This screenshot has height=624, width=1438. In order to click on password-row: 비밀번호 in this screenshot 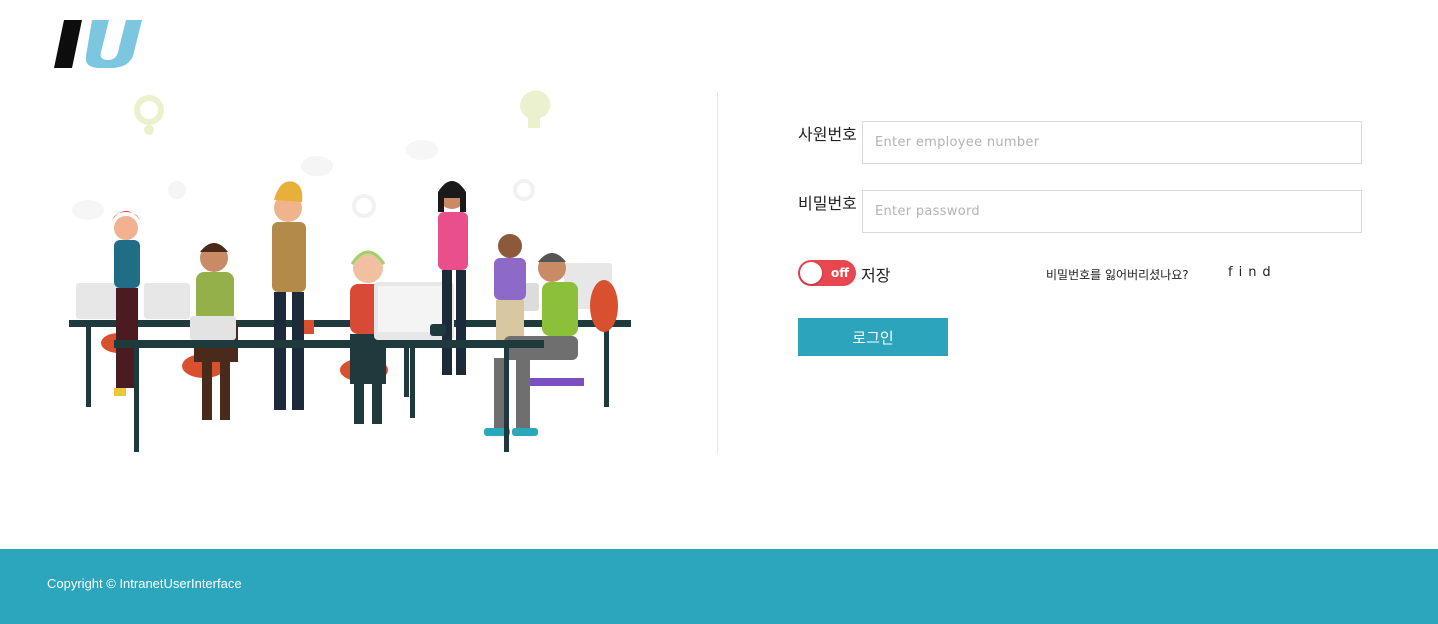, I will do `click(1080, 211)`.